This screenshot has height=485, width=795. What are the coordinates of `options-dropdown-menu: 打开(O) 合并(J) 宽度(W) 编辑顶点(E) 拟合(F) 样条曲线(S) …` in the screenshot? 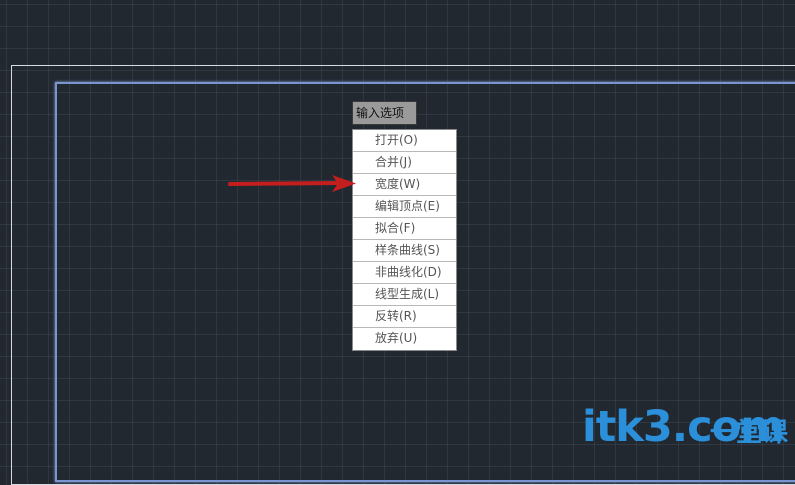 It's located at (404, 240).